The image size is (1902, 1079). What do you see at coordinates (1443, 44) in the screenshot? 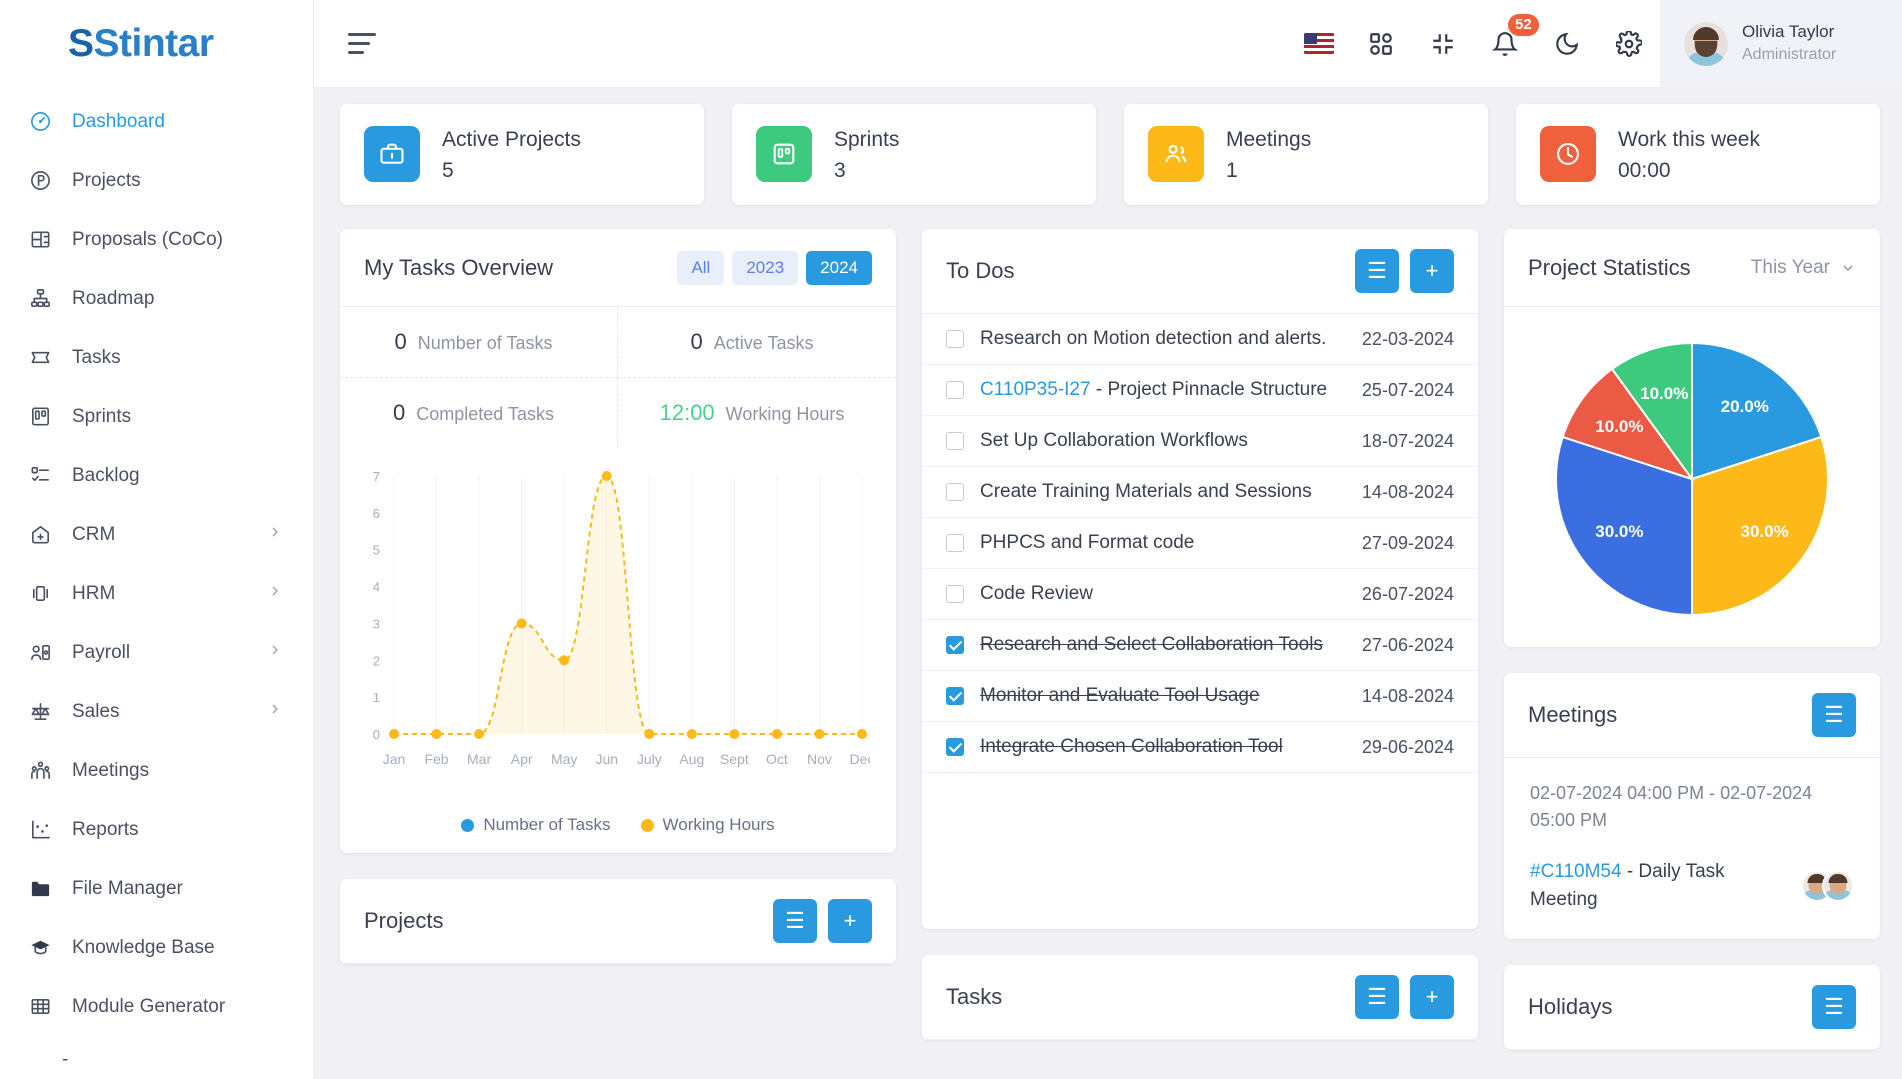
I see `collapse-screen-icon` at bounding box center [1443, 44].